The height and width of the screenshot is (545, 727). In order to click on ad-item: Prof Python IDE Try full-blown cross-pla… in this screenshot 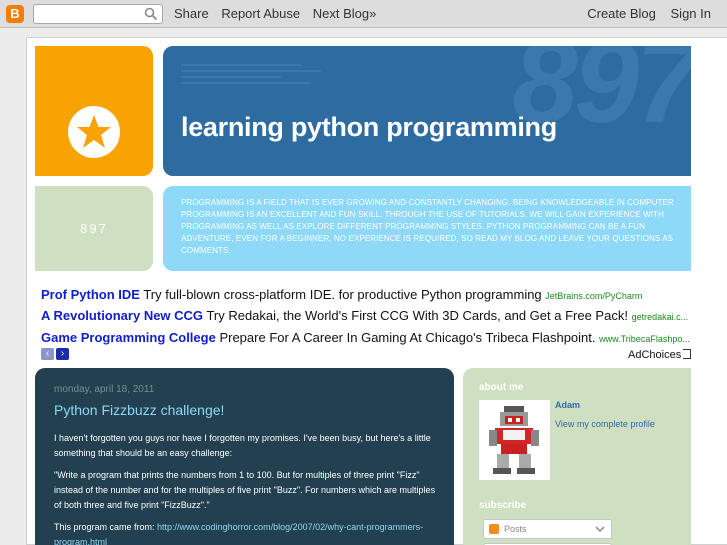, I will do `click(341, 294)`.